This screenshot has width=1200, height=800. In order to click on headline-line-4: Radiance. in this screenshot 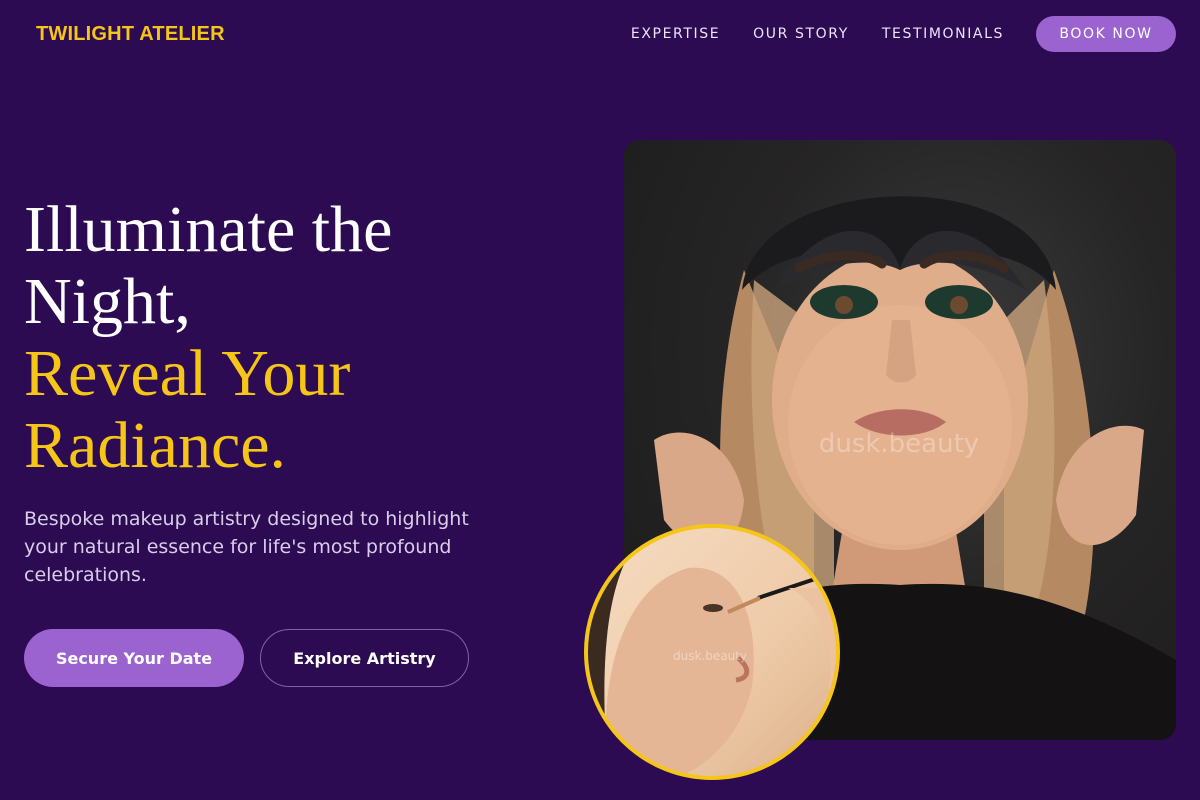, I will do `click(155, 445)`.